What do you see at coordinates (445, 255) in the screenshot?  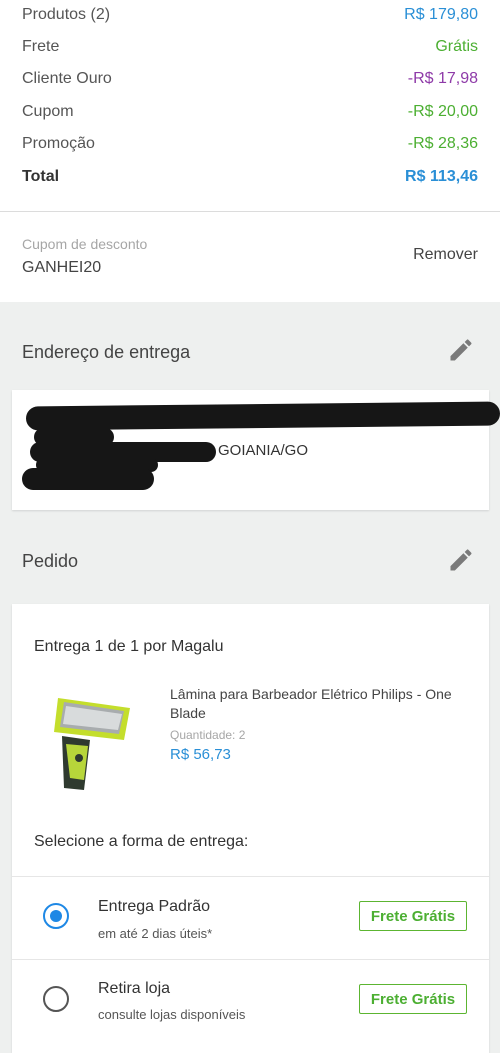 I see `remove-coupon-button: Remover` at bounding box center [445, 255].